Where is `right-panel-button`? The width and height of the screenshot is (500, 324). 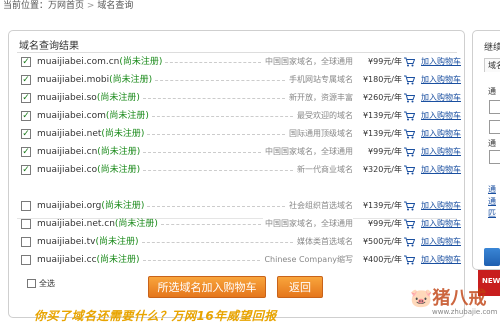
right-panel-button is located at coordinates (492, 257).